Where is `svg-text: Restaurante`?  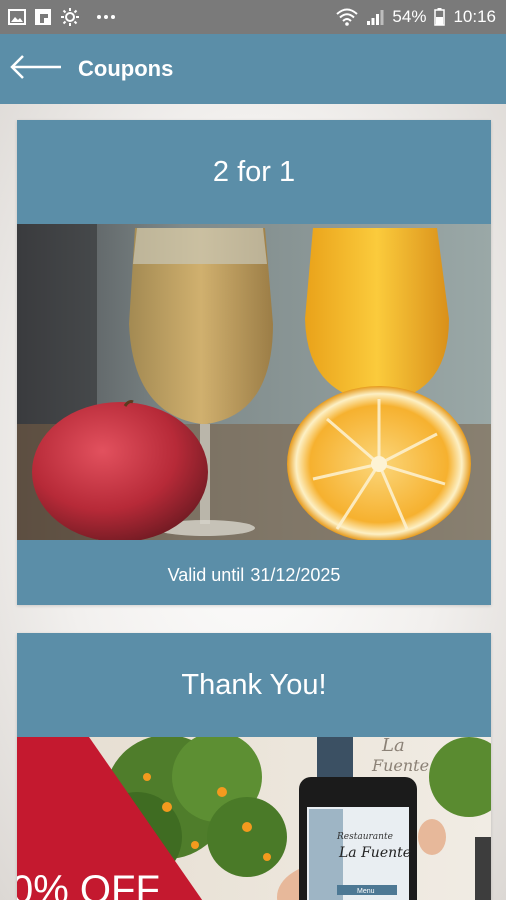
svg-text: Restaurante is located at coordinates (364, 837).